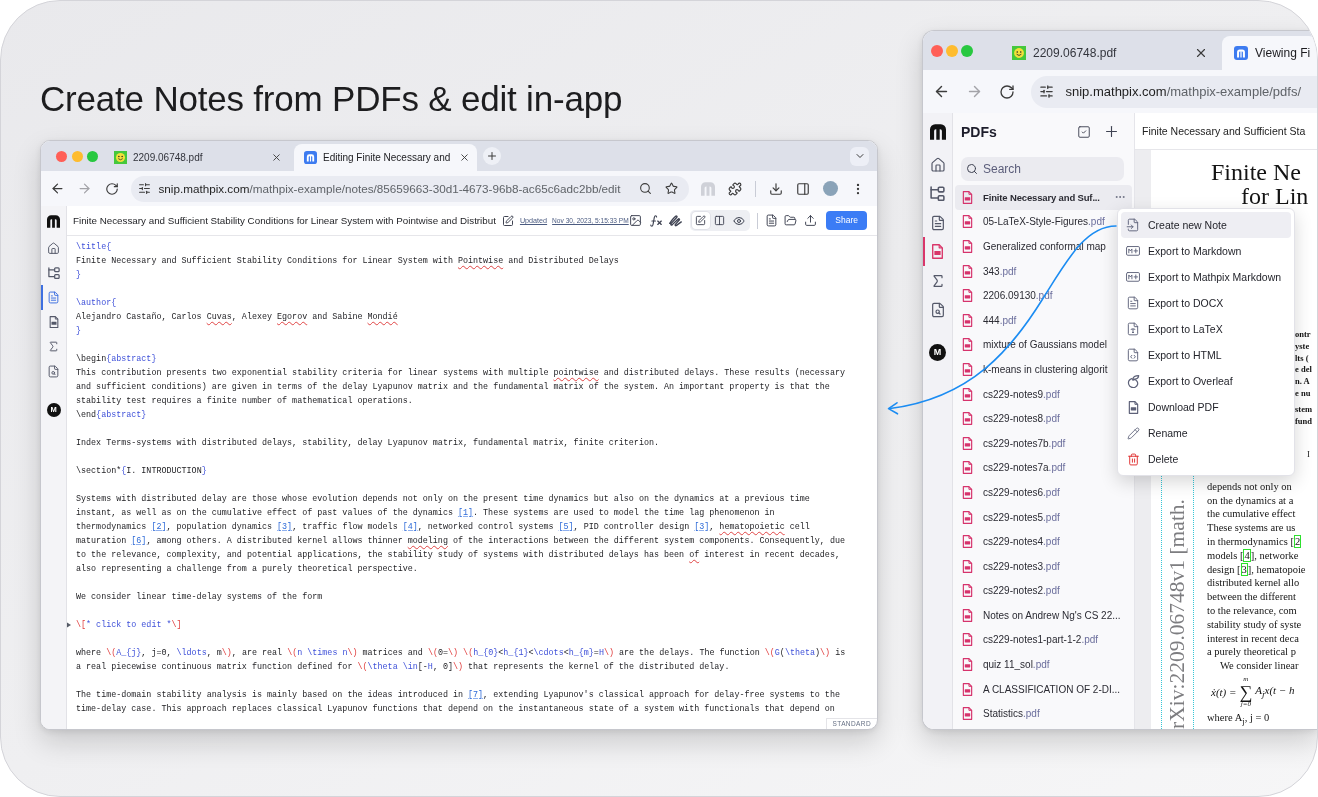 The image size is (1318, 797). What do you see at coordinates (1253, 583) in the screenshot?
I see `pdf-text-line: distributed kernel allo` at bounding box center [1253, 583].